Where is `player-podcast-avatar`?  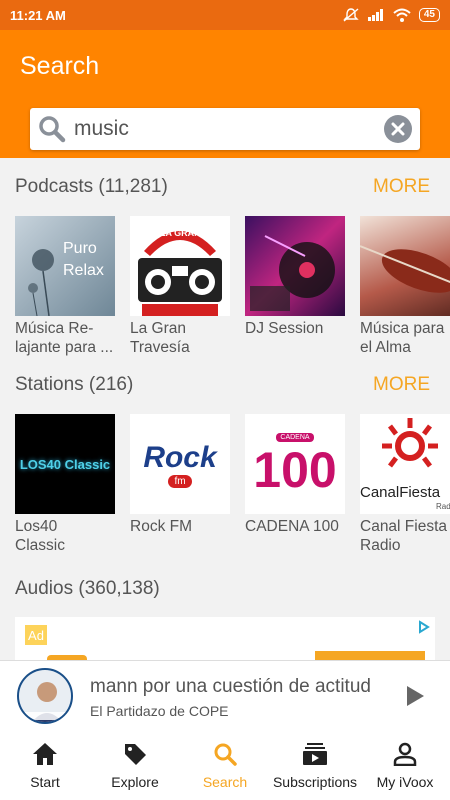
player-podcast-avatar is located at coordinates (45, 696).